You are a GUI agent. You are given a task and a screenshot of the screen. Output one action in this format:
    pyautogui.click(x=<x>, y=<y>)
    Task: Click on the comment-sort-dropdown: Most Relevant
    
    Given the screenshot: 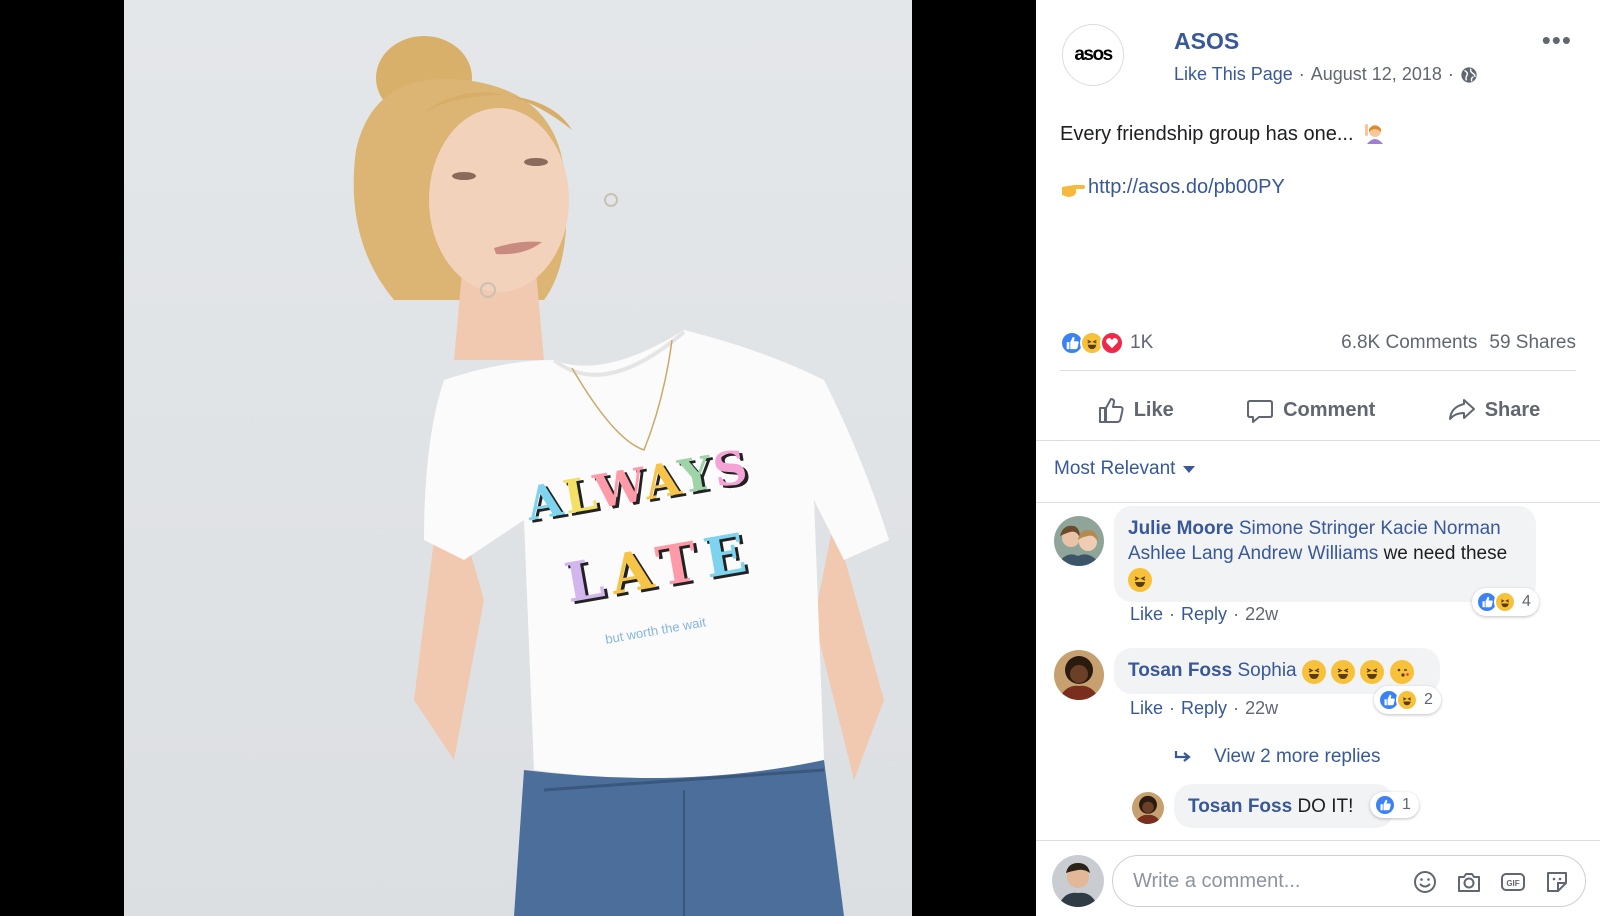 What is the action you would take?
    pyautogui.click(x=1125, y=469)
    